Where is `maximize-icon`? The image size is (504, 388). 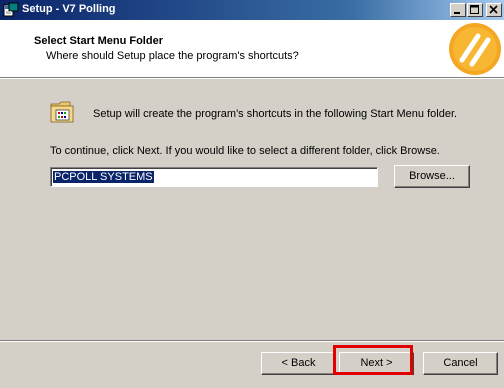 maximize-icon is located at coordinates (474, 9).